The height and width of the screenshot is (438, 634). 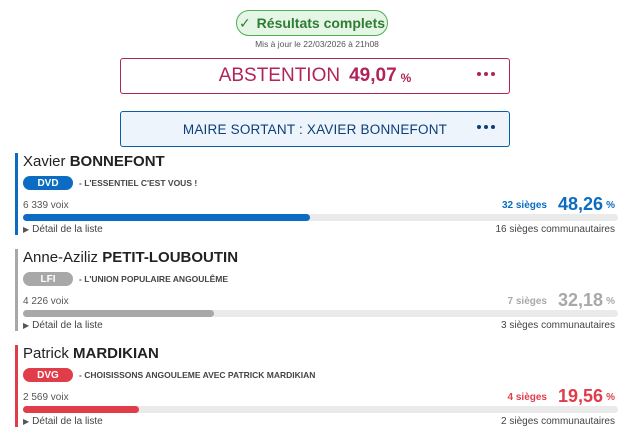 What do you see at coordinates (317, 44) in the screenshot?
I see `last-updated: Mis à jour le 22/03/2026 à 21h08` at bounding box center [317, 44].